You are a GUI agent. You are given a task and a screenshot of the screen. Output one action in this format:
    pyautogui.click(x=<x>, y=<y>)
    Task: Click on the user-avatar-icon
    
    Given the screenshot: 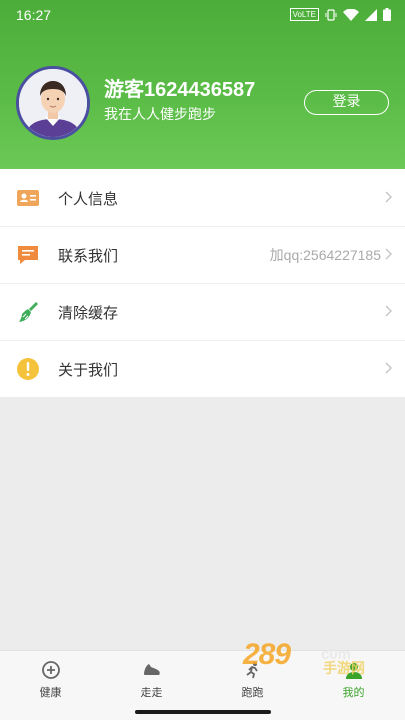 What is the action you would take?
    pyautogui.click(x=53, y=103)
    